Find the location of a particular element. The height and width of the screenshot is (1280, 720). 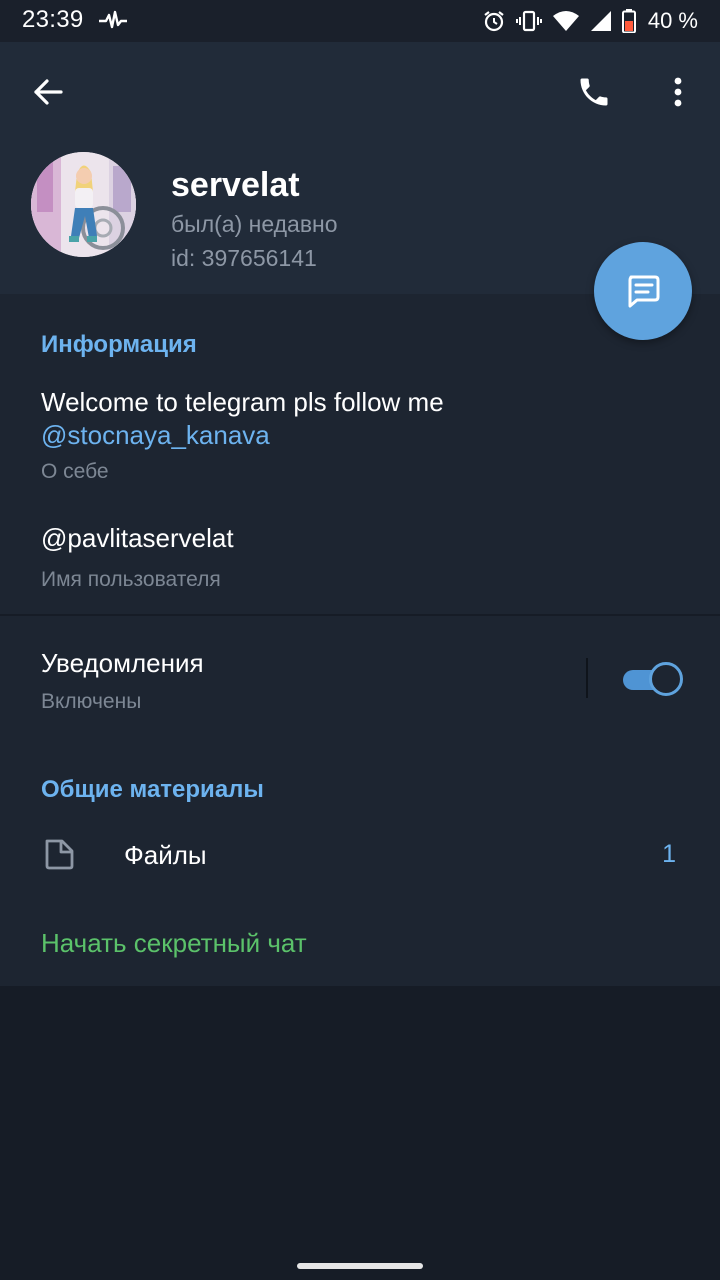

alarm-icon is located at coordinates (494, 21).